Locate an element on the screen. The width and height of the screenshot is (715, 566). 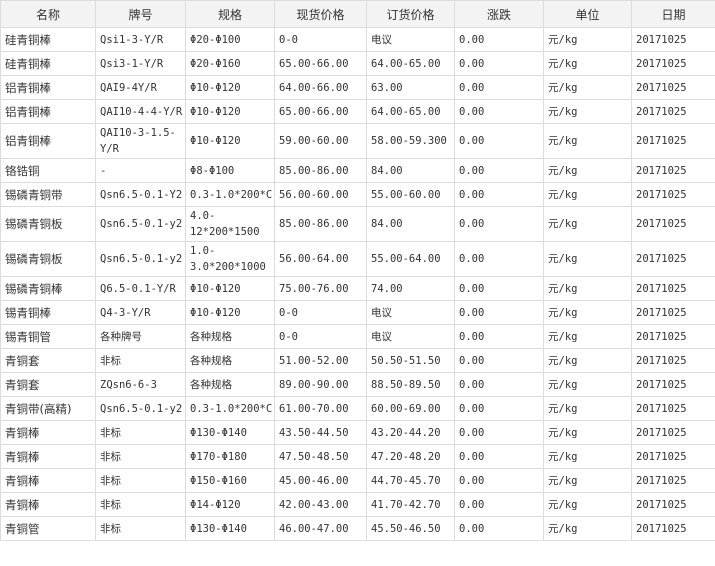
cell-order-price: 55.00-64.00 is located at coordinates (410, 259).